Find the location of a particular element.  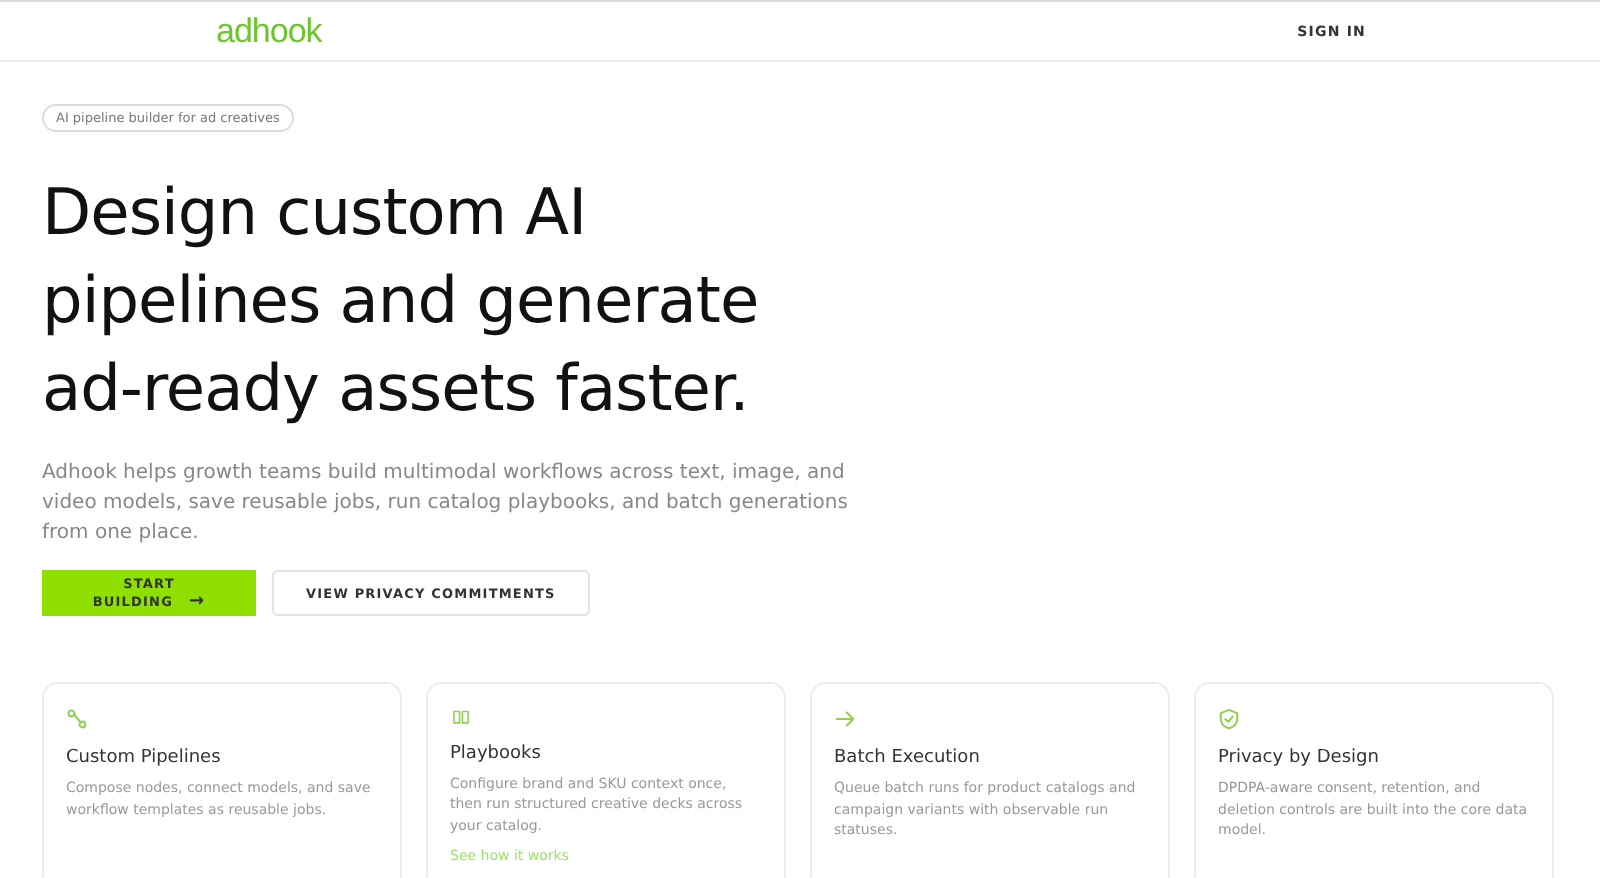

feature-title: Custom Pipelines is located at coordinates (143, 758).